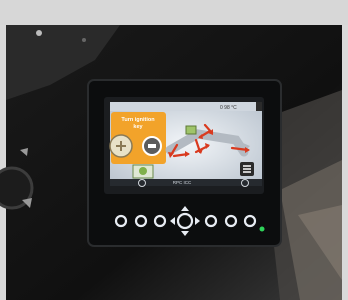 The image size is (348, 300). Describe the element at coordinates (182, 182) in the screenshot. I see `bottom-status-text: RPC ICC` at that location.